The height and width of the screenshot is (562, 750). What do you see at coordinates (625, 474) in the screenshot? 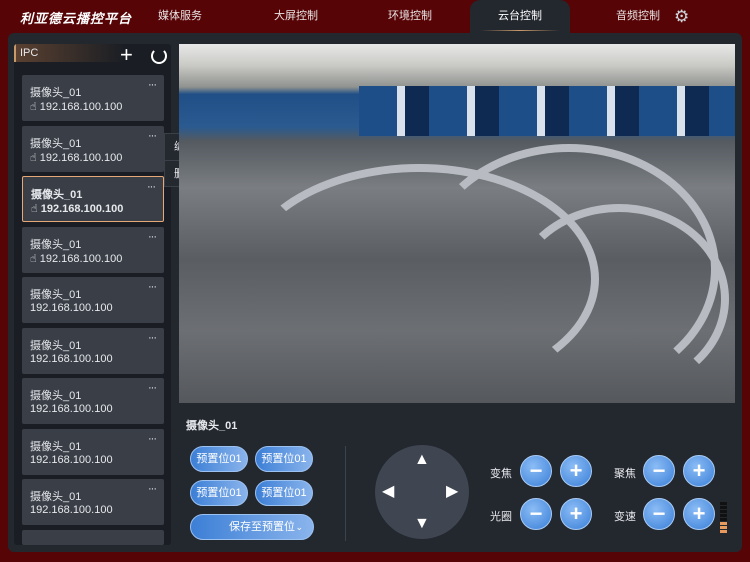
I see `focus-label: 聚焦` at bounding box center [625, 474].